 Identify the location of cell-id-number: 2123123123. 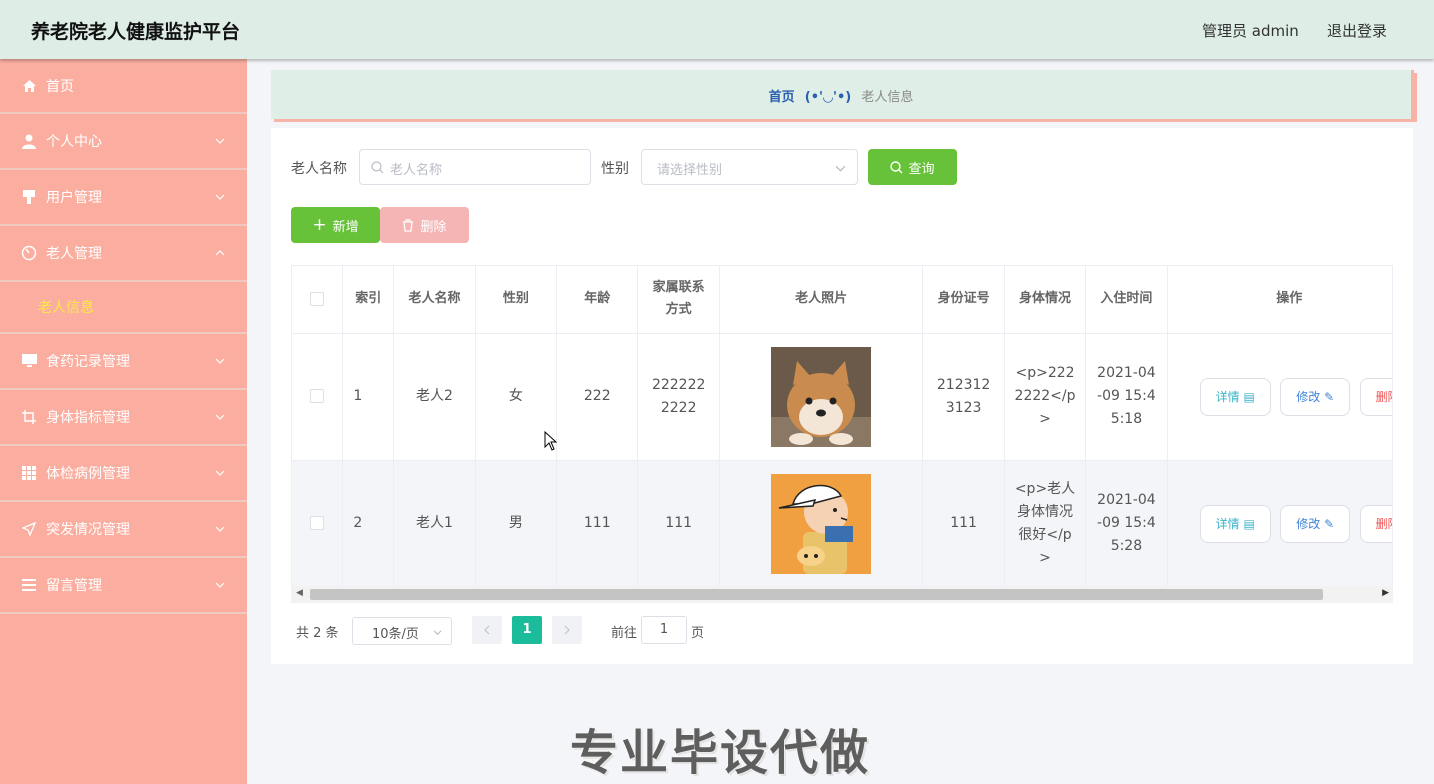
(963, 397).